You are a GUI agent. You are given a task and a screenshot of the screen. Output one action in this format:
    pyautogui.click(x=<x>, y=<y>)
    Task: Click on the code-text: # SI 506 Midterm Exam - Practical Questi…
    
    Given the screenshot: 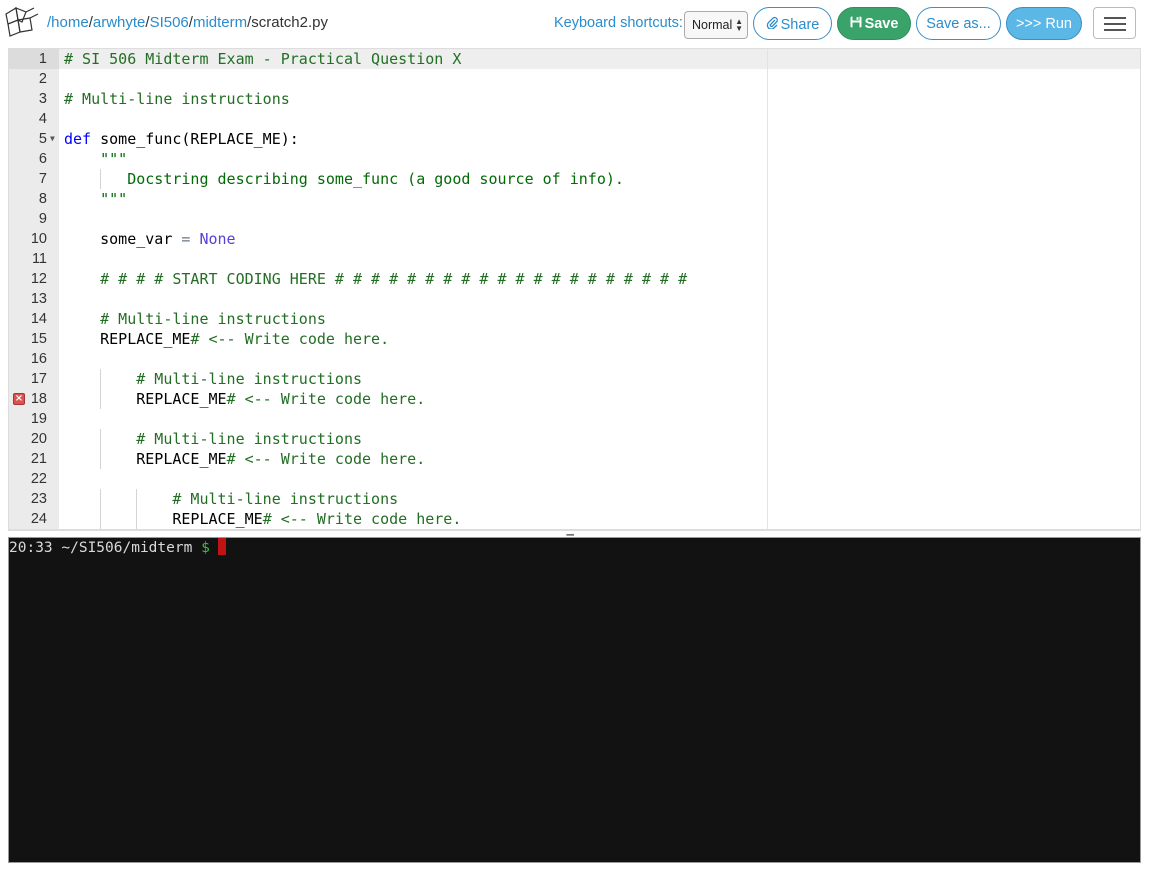 What is the action you would take?
    pyautogui.click(x=262, y=59)
    